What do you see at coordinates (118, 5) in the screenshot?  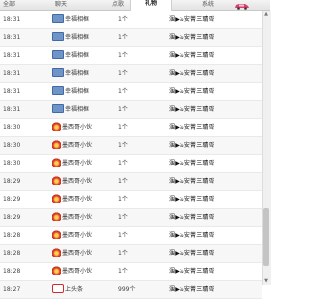 I see `tab-songs: 点歌` at bounding box center [118, 5].